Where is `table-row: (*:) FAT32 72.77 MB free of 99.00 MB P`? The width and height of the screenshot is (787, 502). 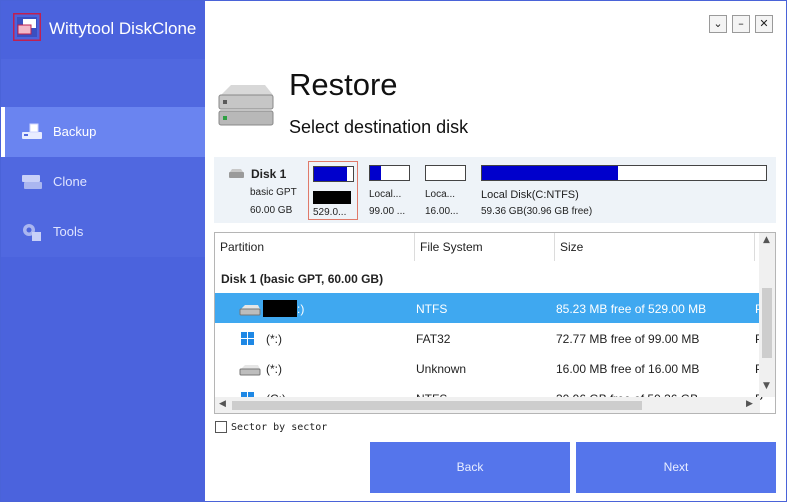 table-row: (*:) FAT32 72.77 MB free of 99.00 MB P is located at coordinates (489, 338).